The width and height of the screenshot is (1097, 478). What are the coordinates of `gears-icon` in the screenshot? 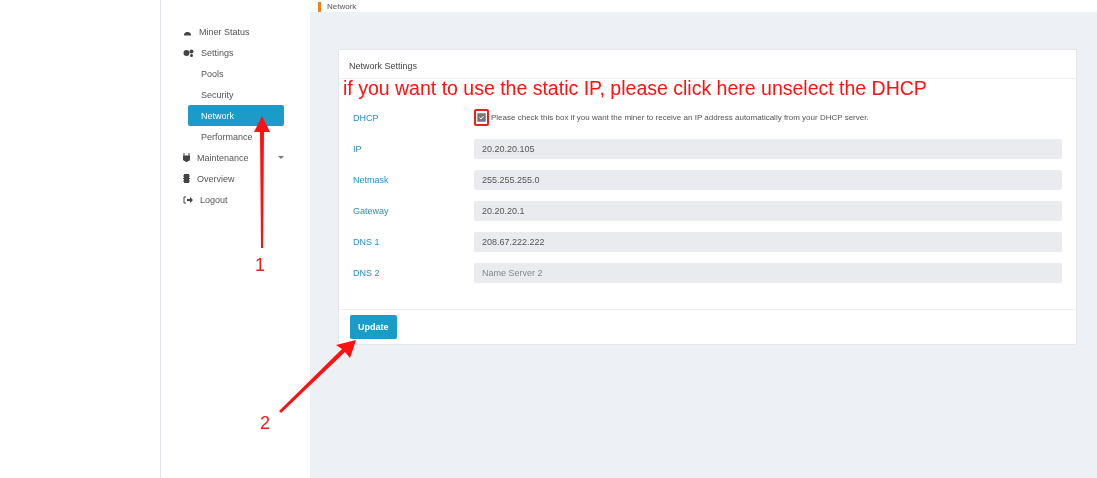 It's located at (188, 52).